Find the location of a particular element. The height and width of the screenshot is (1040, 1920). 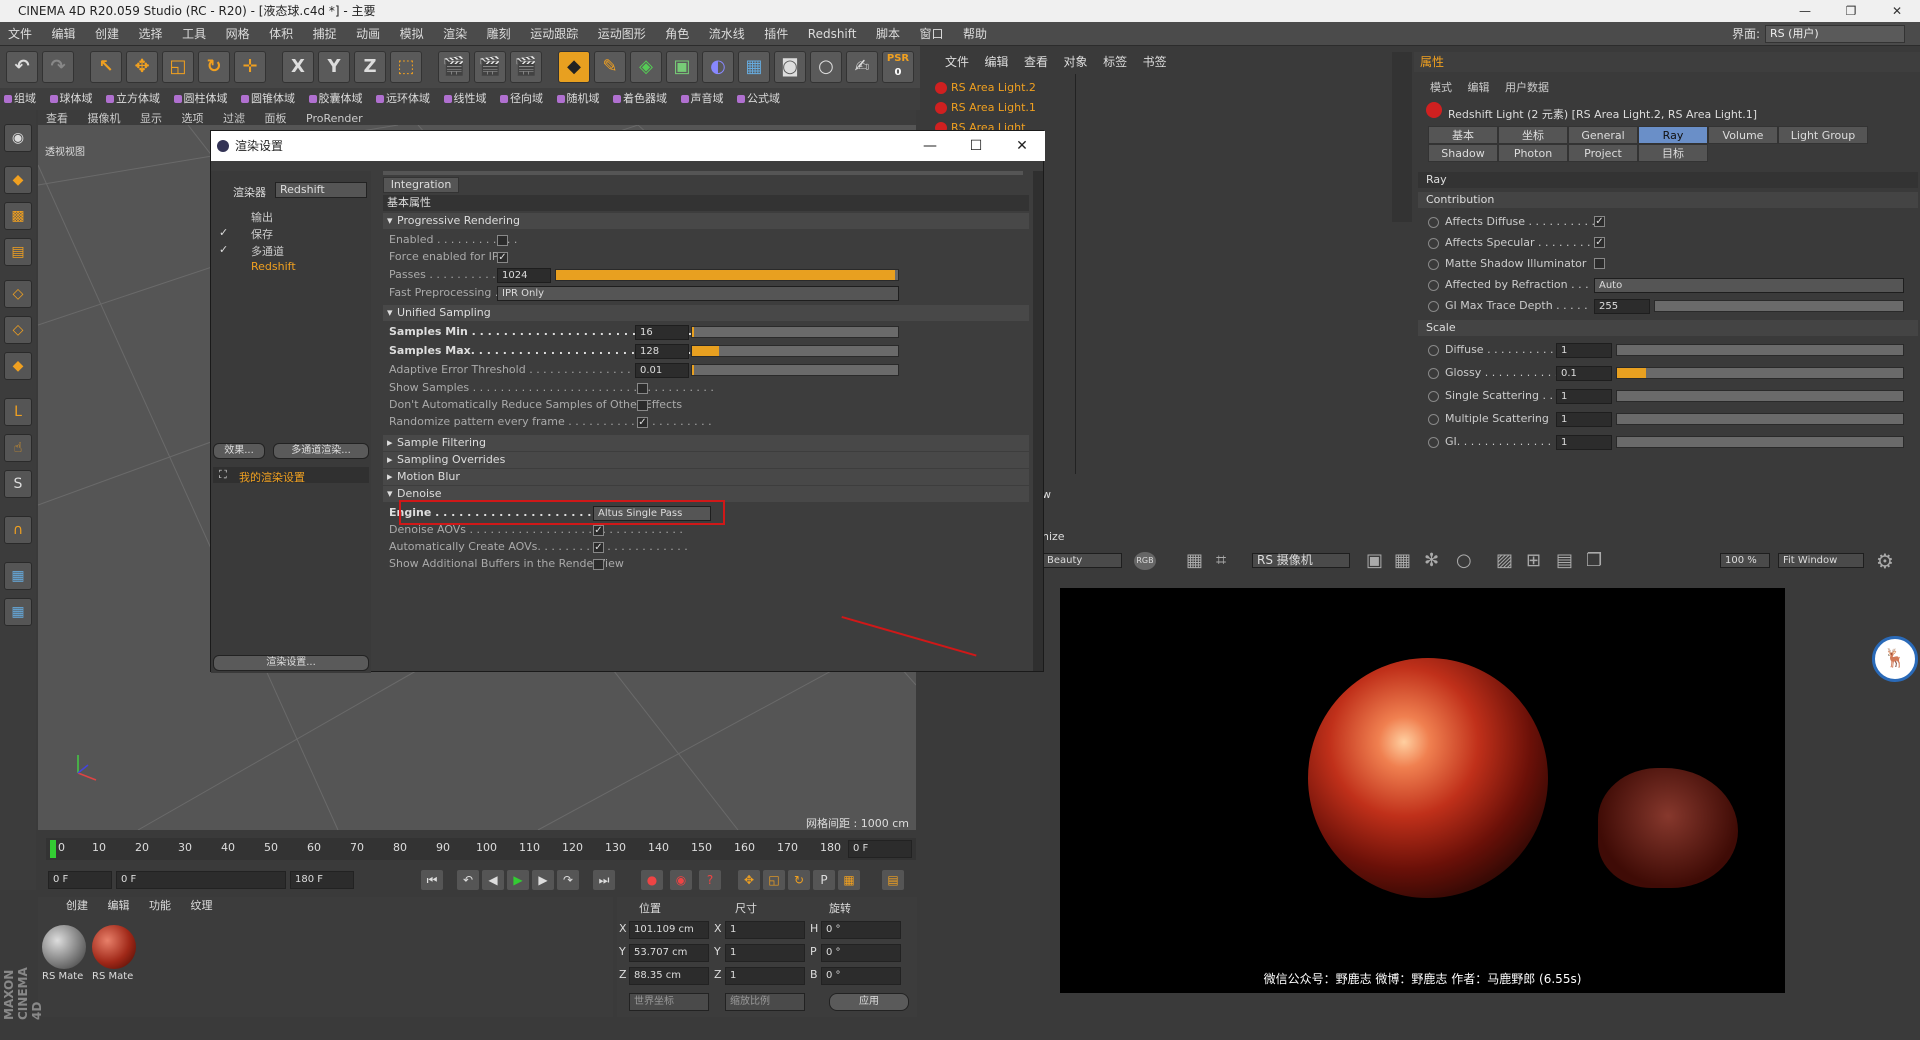

samples-min-input: 16 is located at coordinates (662, 332).